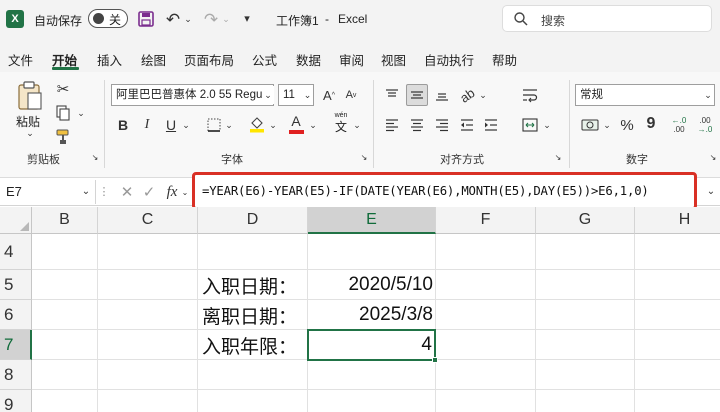 This screenshot has height=412, width=720. What do you see at coordinates (372, 220) in the screenshot?
I see `column-header-e: E` at bounding box center [372, 220].